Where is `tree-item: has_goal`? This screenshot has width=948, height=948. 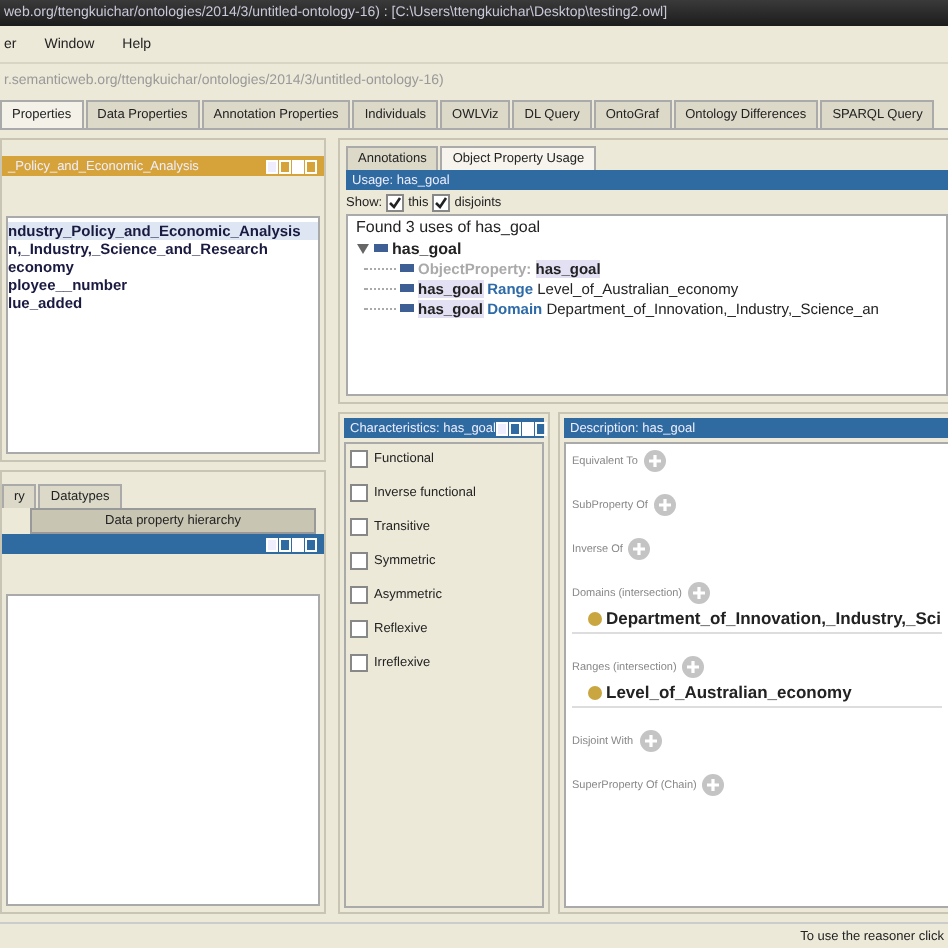
tree-item: has_goal is located at coordinates (427, 248).